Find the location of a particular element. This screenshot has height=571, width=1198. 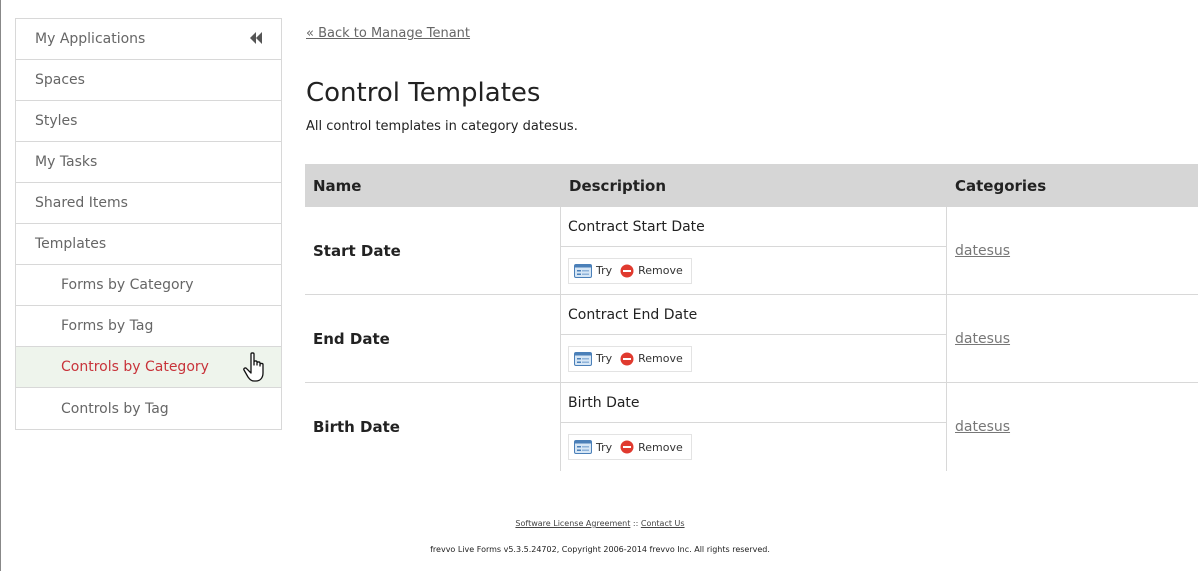

sidebar-item-controls-by-category: Controls by Category is located at coordinates (148, 367).